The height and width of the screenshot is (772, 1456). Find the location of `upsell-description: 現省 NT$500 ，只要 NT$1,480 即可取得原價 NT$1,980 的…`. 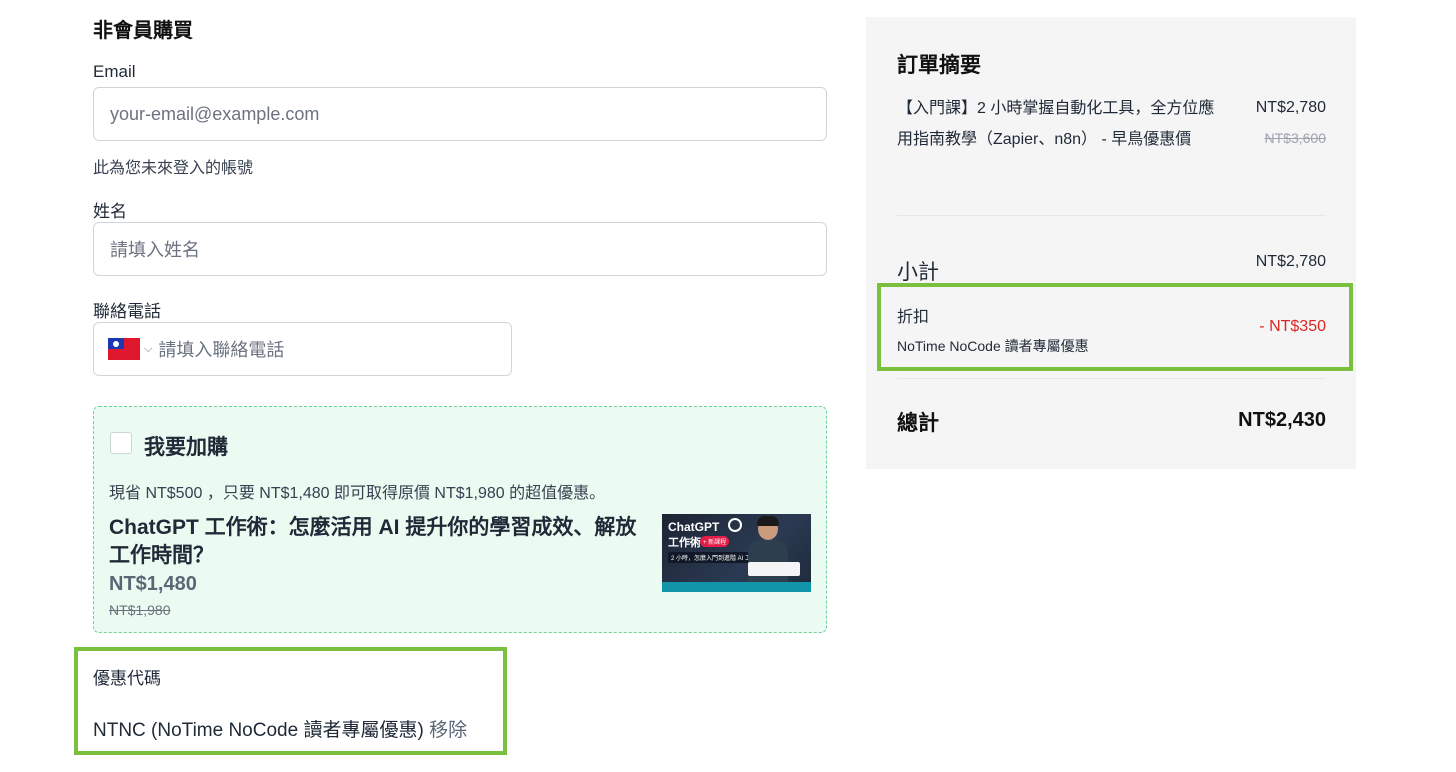

upsell-description: 現省 NT$500 ，只要 NT$1,480 即可取得原價 NT$1,980 的… is located at coordinates (357, 493).